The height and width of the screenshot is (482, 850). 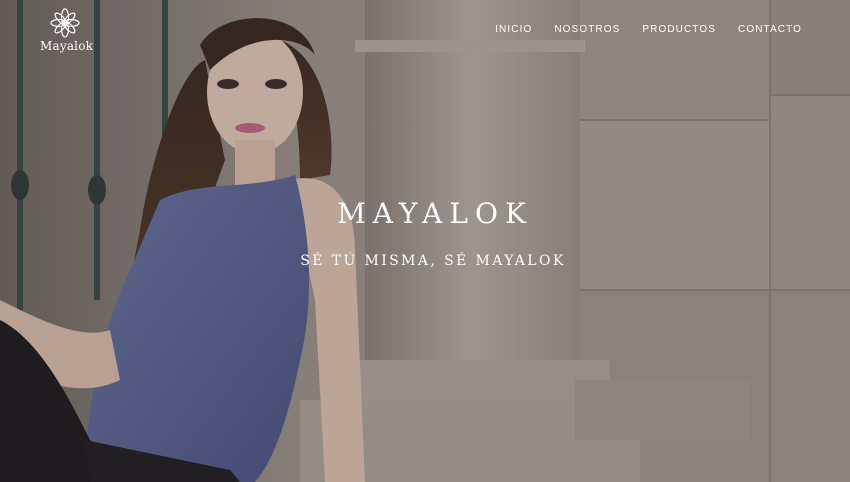 I want to click on nav-item-productos: PRODUCTOS, so click(x=679, y=29).